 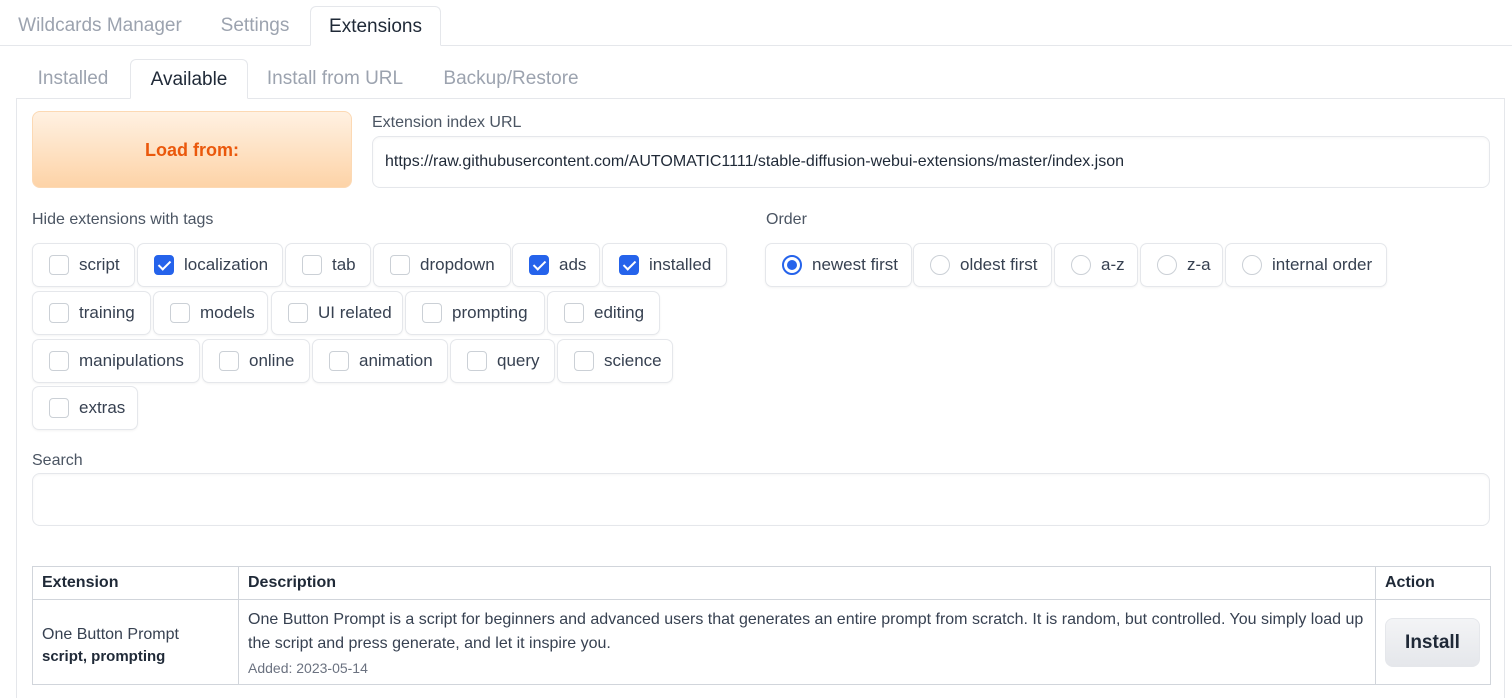 I want to click on order-radio-a-z: a-z, so click(x=1096, y=265).